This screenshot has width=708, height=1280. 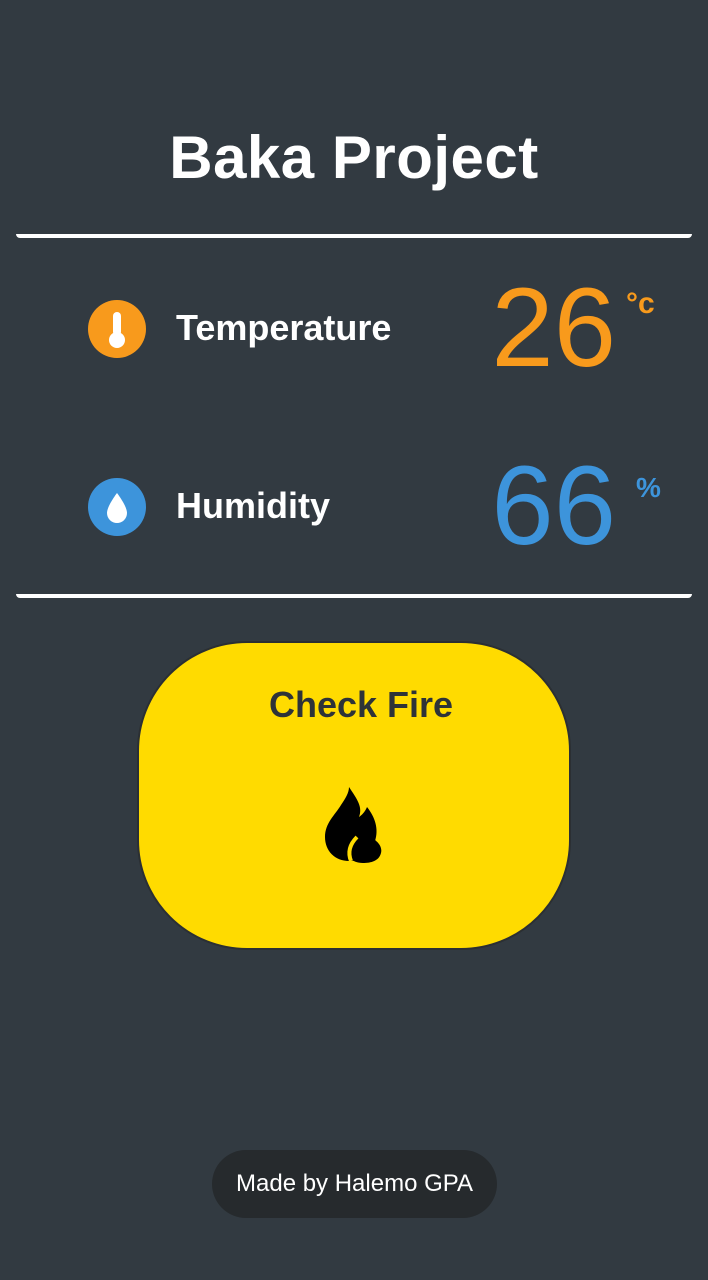 What do you see at coordinates (117, 507) in the screenshot?
I see `water-drop-icon` at bounding box center [117, 507].